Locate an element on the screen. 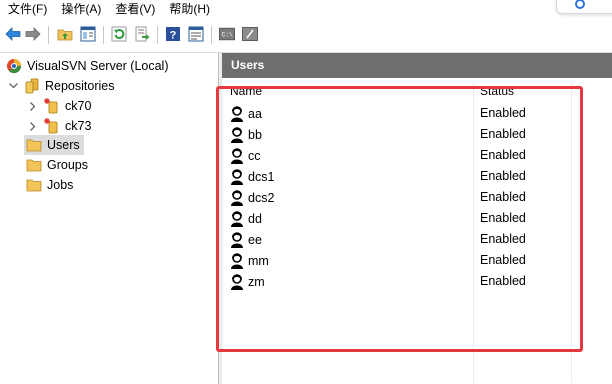 Image resolution: width=612 pixels, height=384 pixels. user-name: mm is located at coordinates (258, 260).